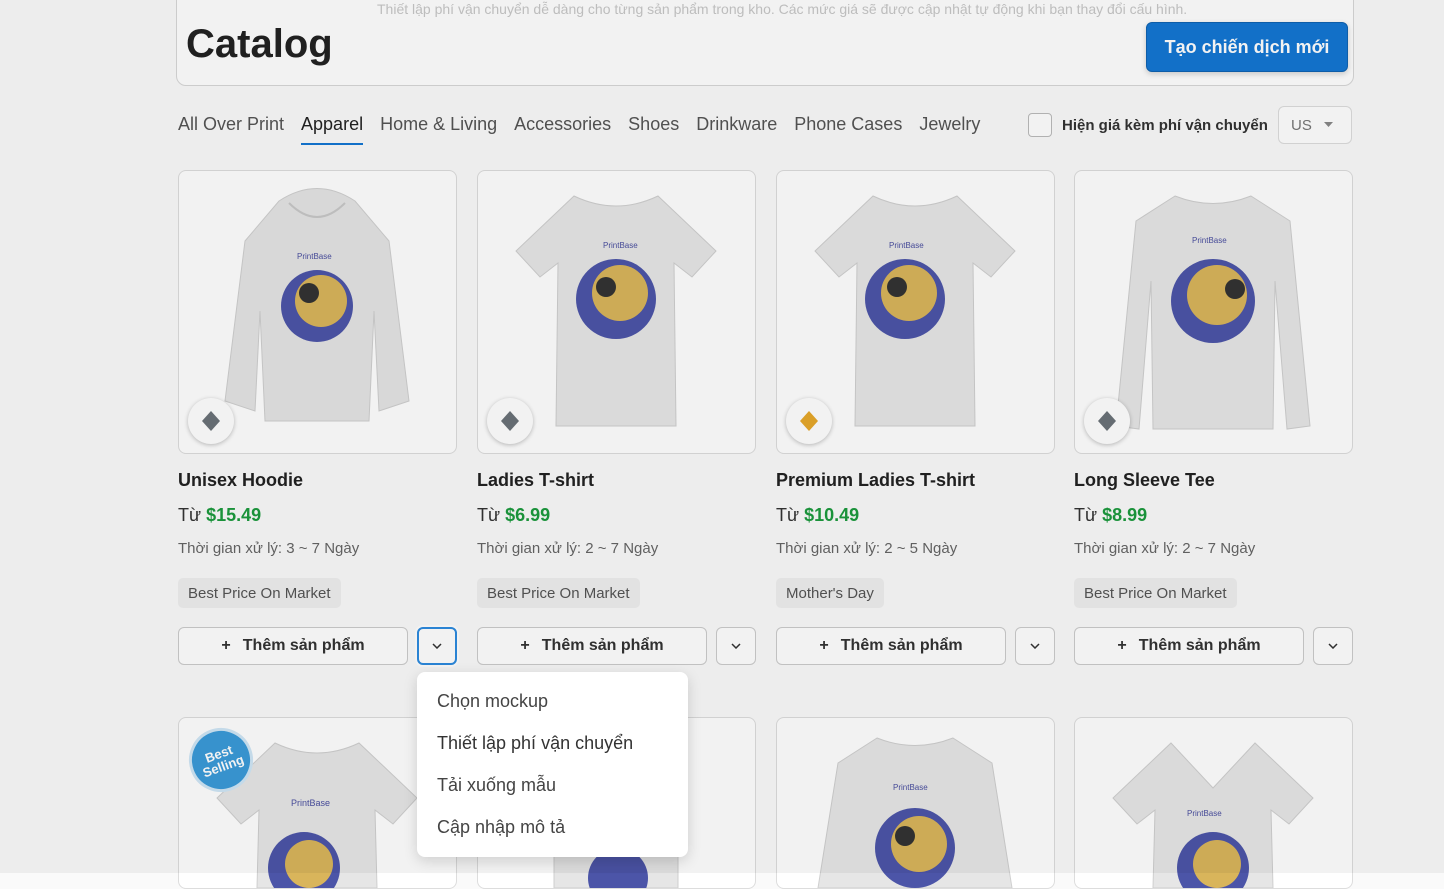 This screenshot has width=1444, height=889. I want to click on product-image: PrintBase Best Selling, so click(317, 803).